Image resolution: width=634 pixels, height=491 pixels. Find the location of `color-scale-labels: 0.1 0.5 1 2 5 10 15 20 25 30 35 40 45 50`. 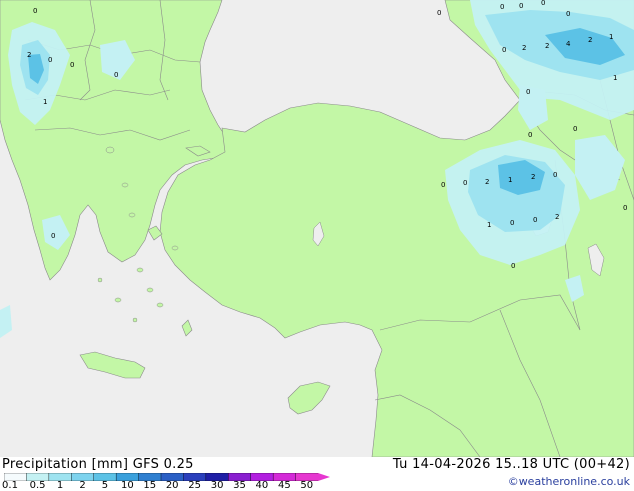

color-scale-labels: 0.1 0.5 1 2 5 10 15 20 25 30 35 40 45 50 is located at coordinates (165, 485).